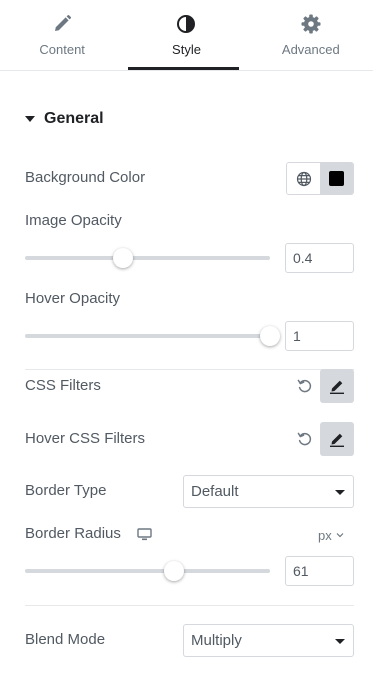  I want to click on unit-value: px, so click(325, 535).